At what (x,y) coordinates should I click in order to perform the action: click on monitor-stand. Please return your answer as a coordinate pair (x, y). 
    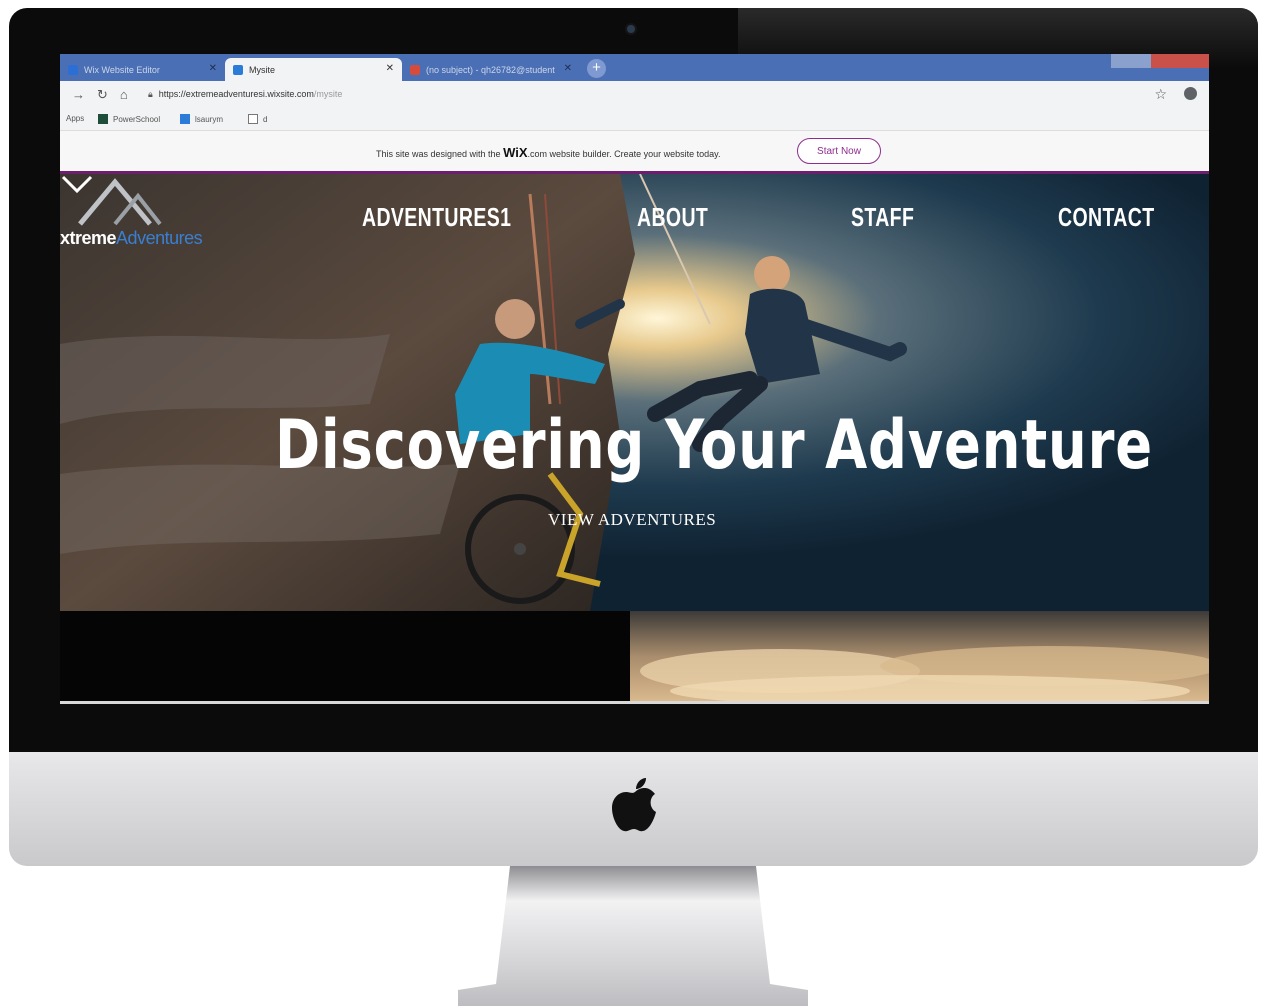
    Looking at the image, I should click on (633, 936).